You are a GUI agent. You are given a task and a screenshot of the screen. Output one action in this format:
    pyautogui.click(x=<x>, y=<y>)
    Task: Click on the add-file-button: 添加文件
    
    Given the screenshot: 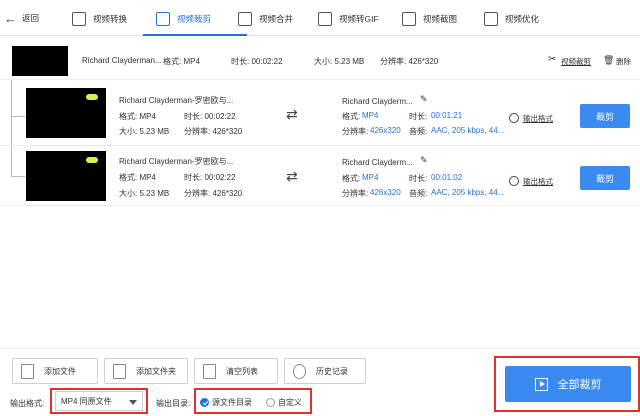 What is the action you would take?
    pyautogui.click(x=55, y=371)
    